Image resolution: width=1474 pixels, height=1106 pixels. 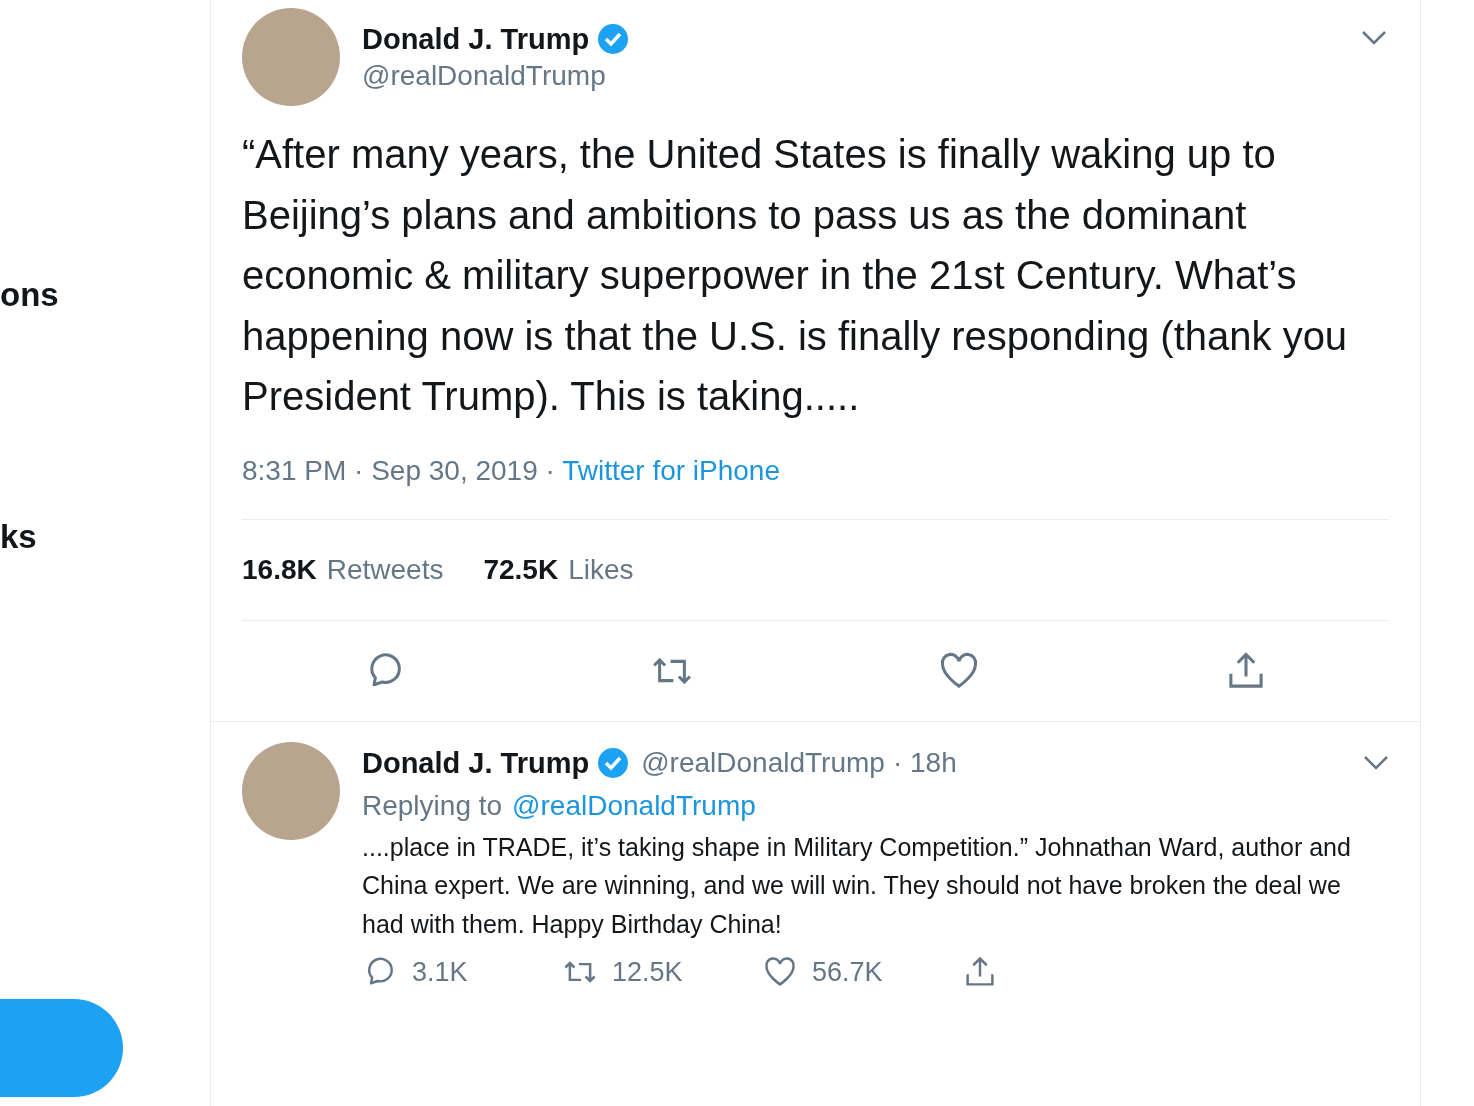 I want to click on action-count: 56.7K, so click(x=847, y=972).